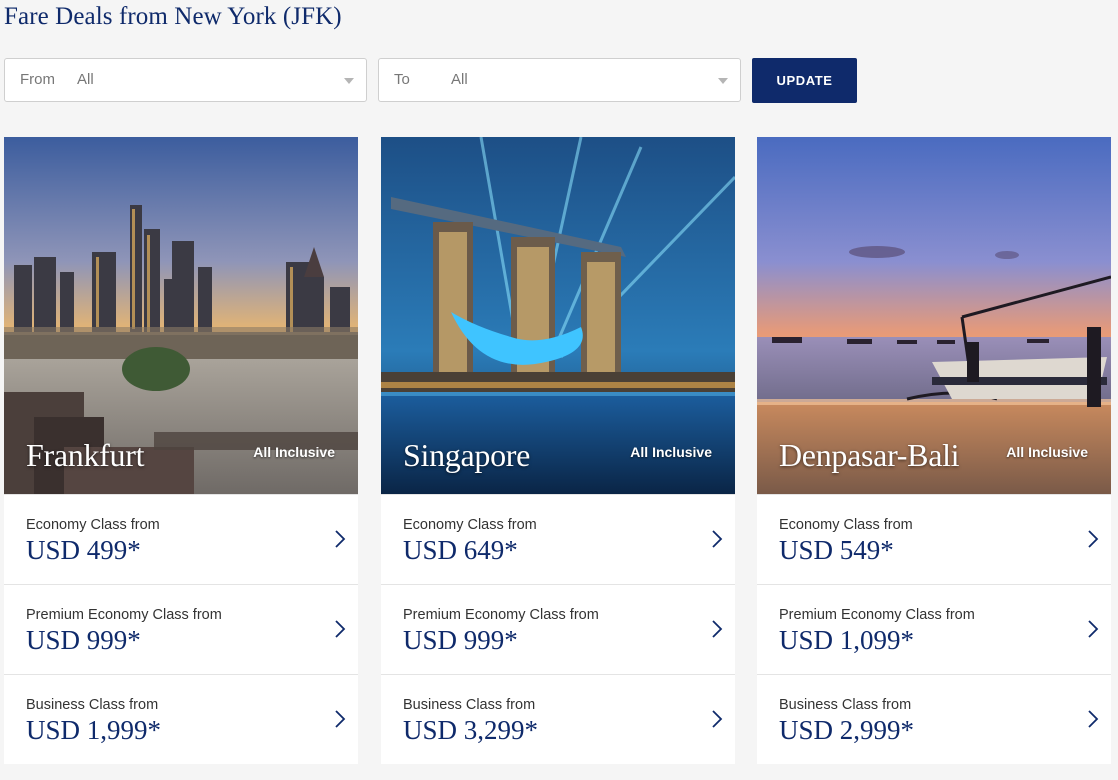 This screenshot has width=1118, height=780. What do you see at coordinates (402, 79) in the screenshot?
I see `to-label: To` at bounding box center [402, 79].